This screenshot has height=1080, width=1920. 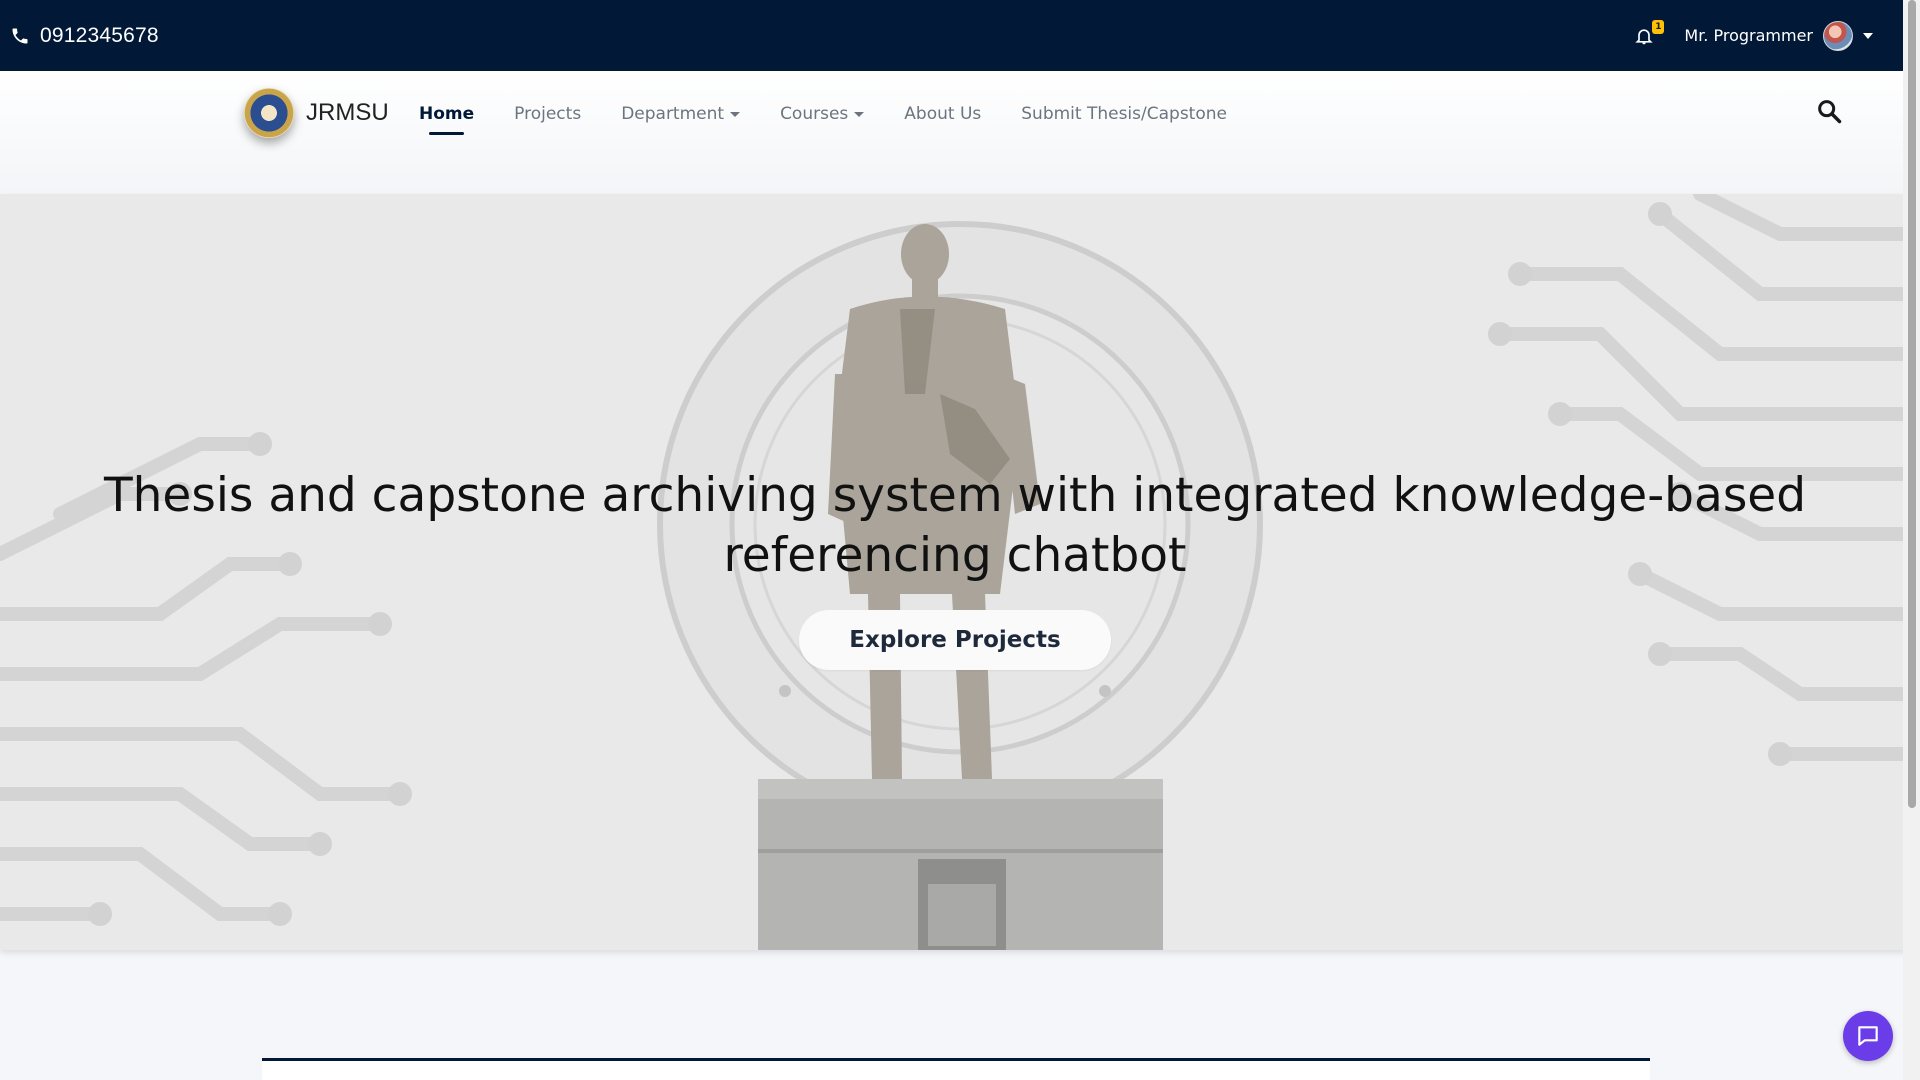 I want to click on nav-item-home: Home, so click(x=447, y=117).